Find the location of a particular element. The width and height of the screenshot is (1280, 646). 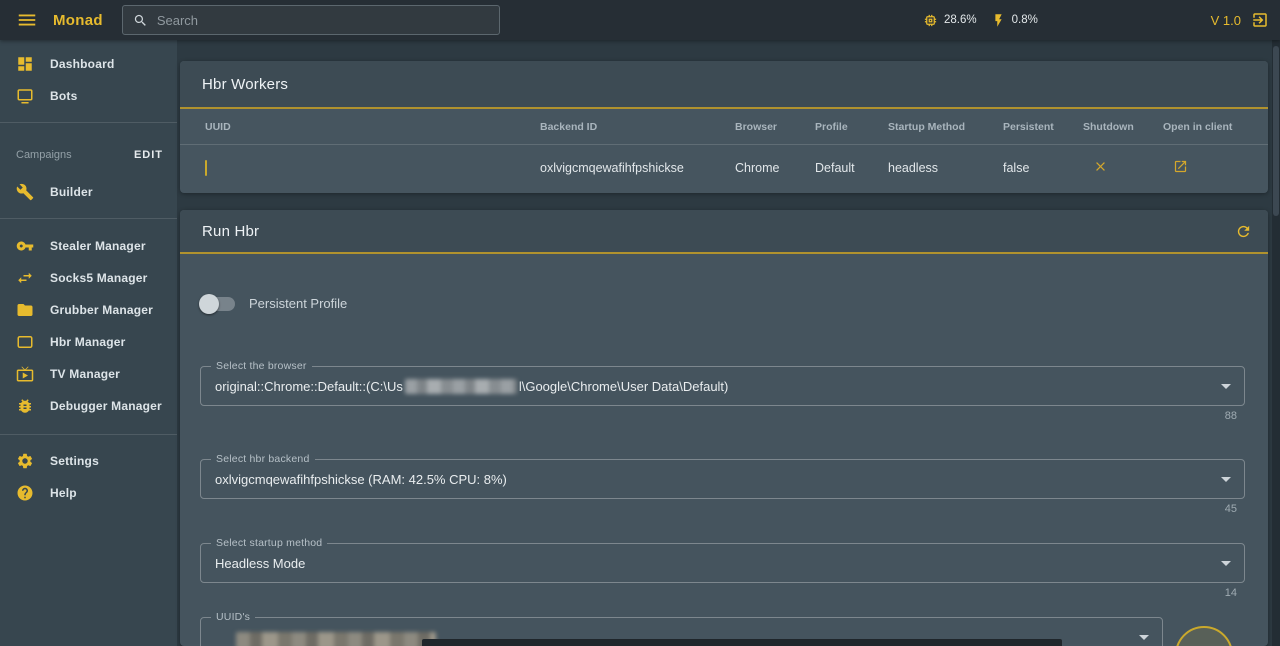

column-persistent: Persistent is located at coordinates (1028, 126).